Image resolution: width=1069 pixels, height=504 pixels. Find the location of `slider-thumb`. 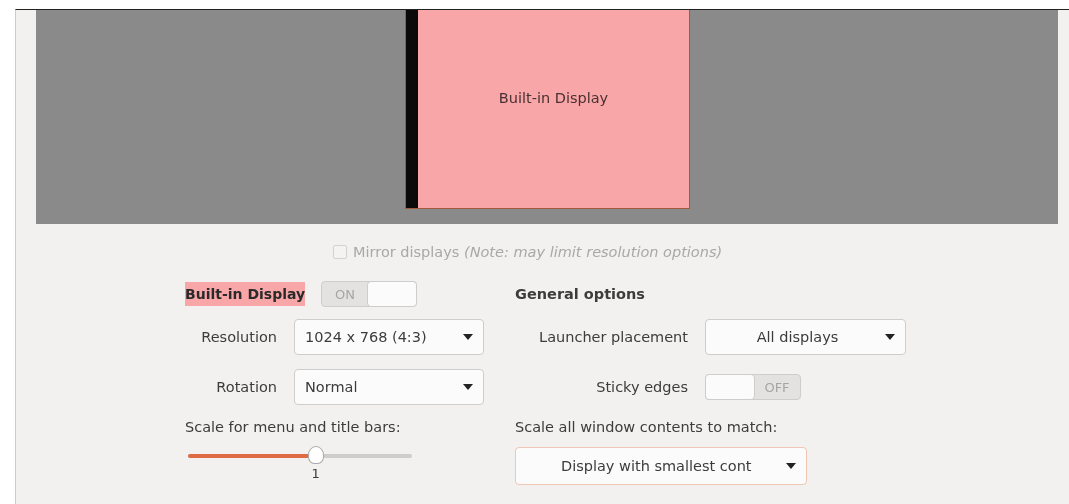

slider-thumb is located at coordinates (315, 455).